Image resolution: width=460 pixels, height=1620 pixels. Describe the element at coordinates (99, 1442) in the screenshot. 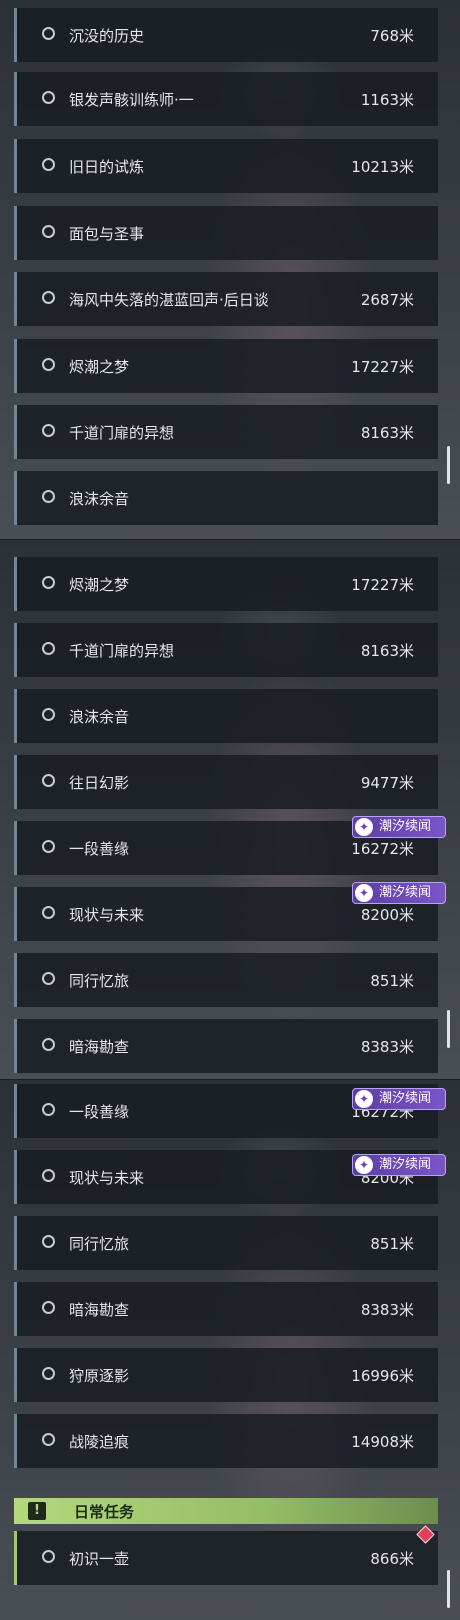

I see `quest-name: 战陵追痕` at that location.